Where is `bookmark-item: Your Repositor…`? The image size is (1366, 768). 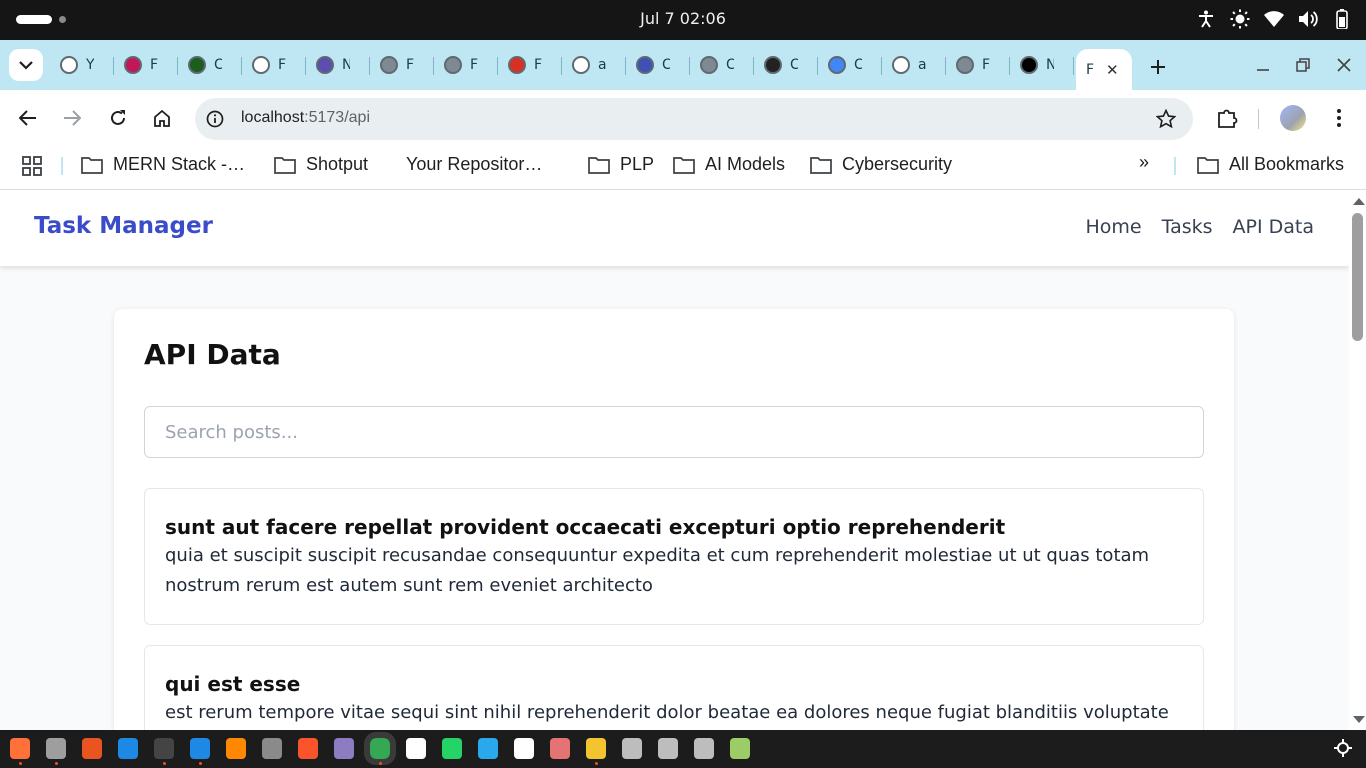
bookmark-item: Your Repositor… is located at coordinates (469, 164).